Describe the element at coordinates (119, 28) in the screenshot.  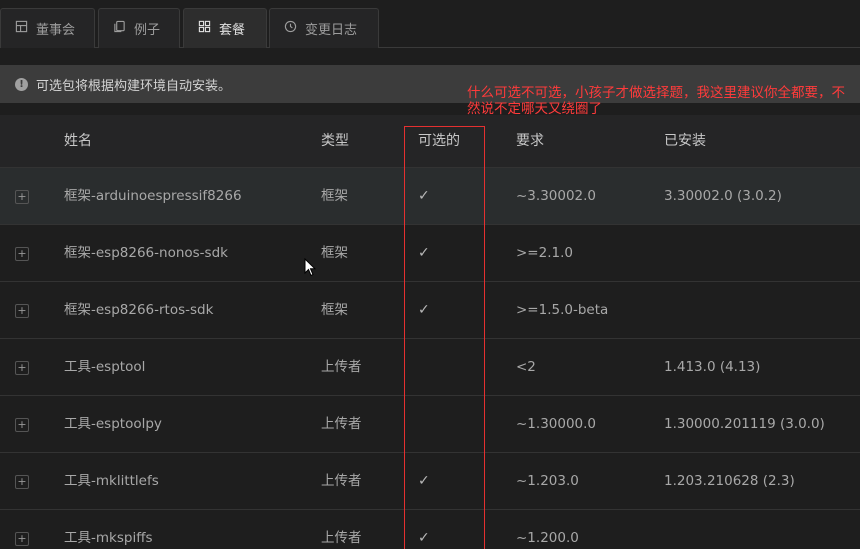
I see `copy-icon` at that location.